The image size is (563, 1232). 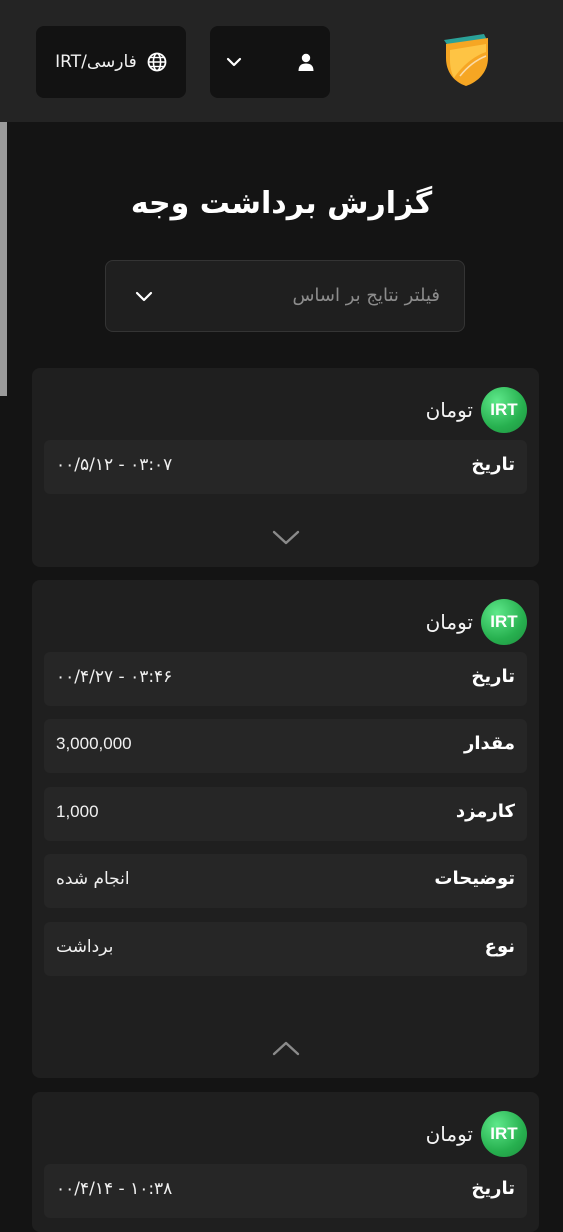 What do you see at coordinates (285, 1162) in the screenshot?
I see `withdrawal-card: IRT تومان تاریخ ۱۰:۳۸ - ۰۰/۴/۱۴` at bounding box center [285, 1162].